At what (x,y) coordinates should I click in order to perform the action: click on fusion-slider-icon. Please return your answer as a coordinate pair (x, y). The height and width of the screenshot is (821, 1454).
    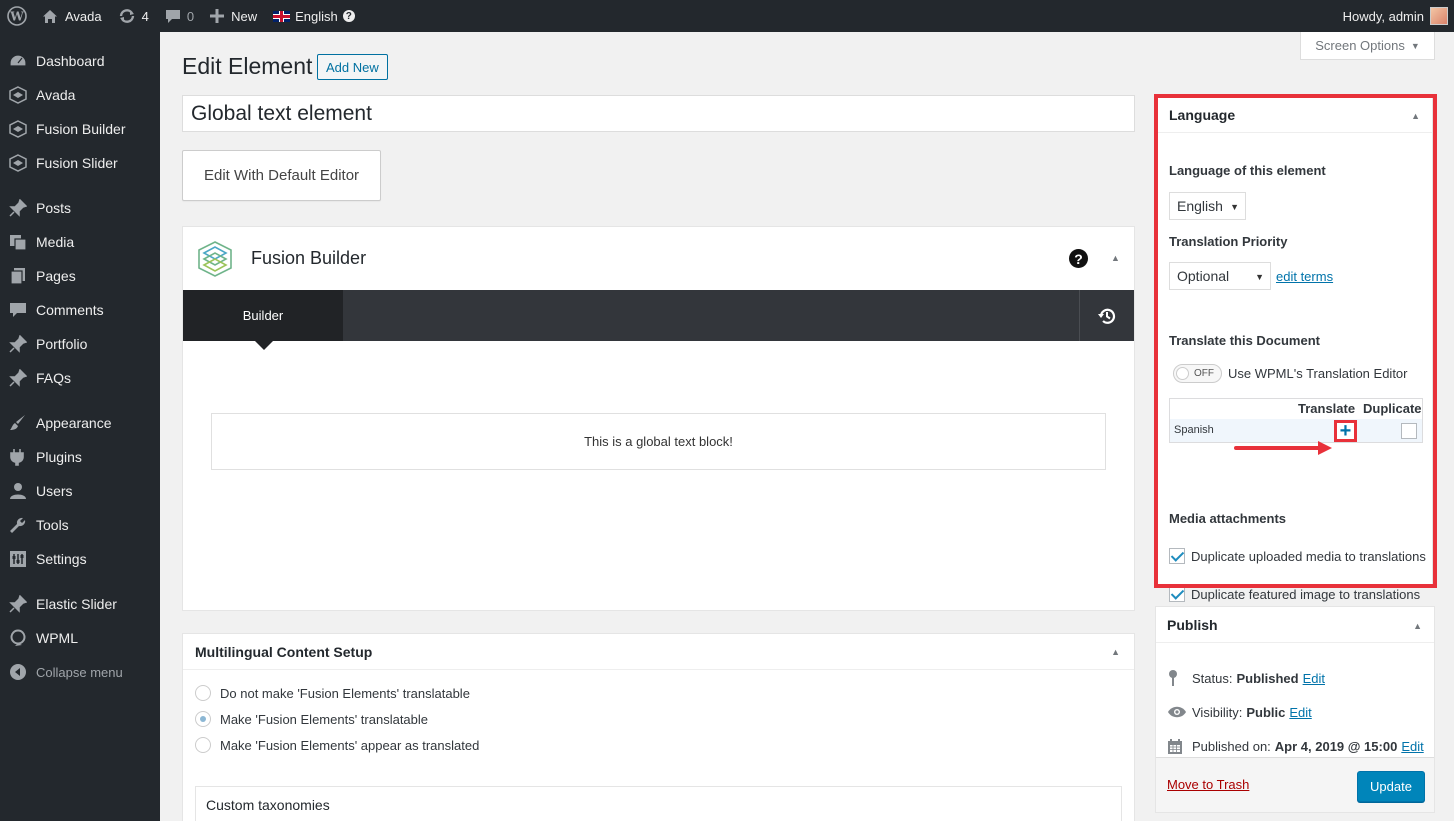
    Looking at the image, I should click on (18, 163).